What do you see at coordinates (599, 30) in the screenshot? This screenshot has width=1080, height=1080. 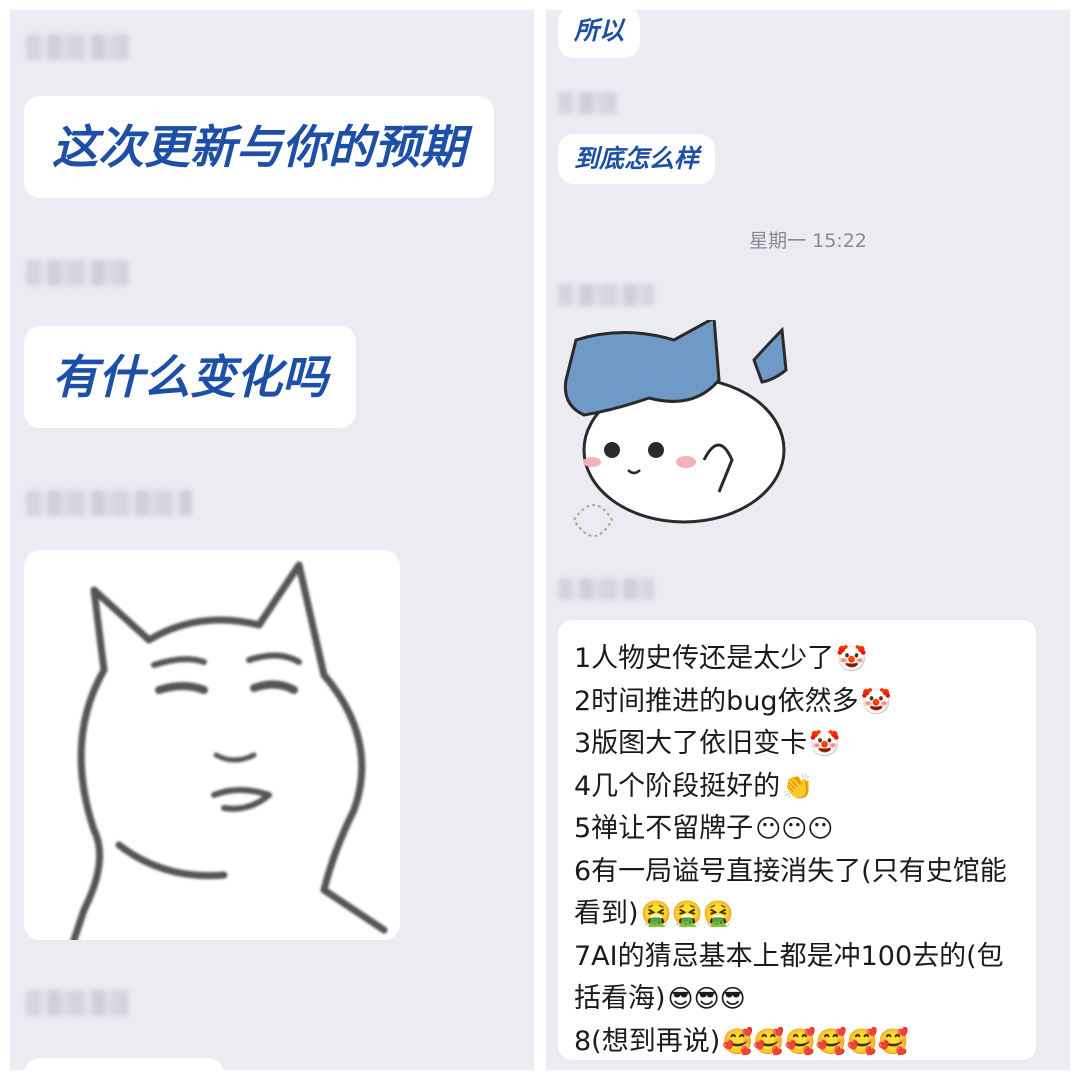 I see `message-text: 所以` at bounding box center [599, 30].